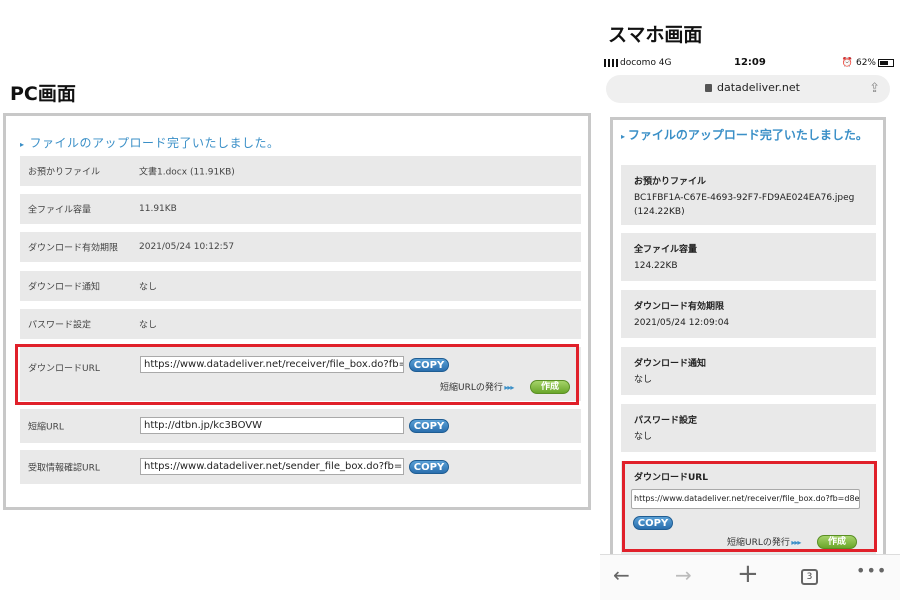 This screenshot has width=900, height=600. I want to click on row-value: 文書1.docx (11.91KB), so click(187, 172).